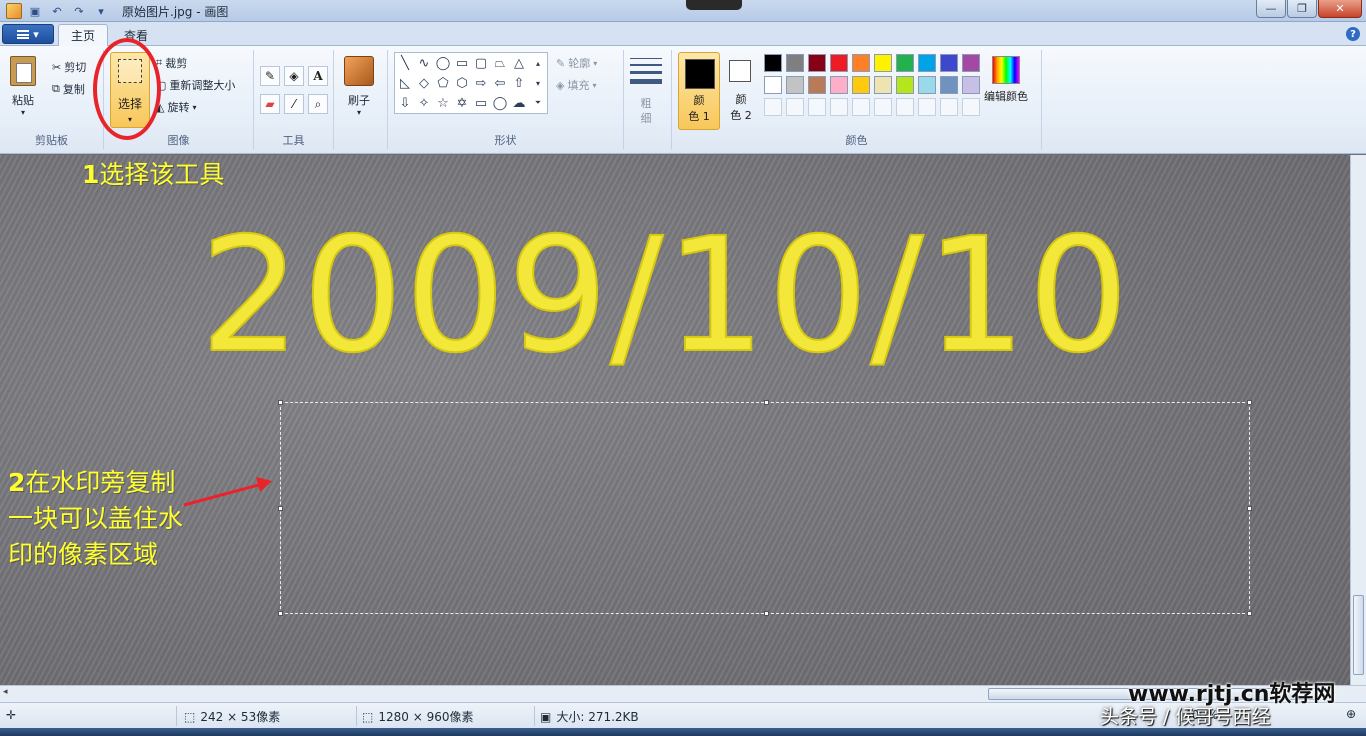  What do you see at coordinates (576, 85) in the screenshot?
I see `fill-button: ◈ 填充 ▾` at bounding box center [576, 85].